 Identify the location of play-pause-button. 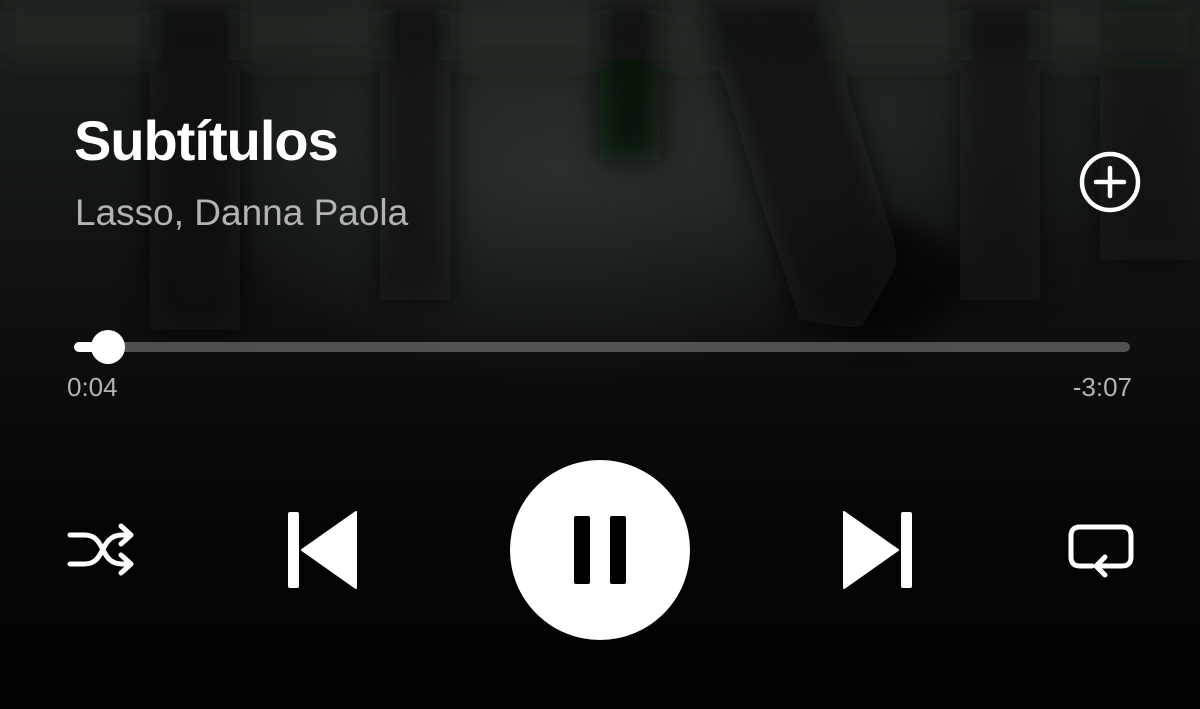
(600, 550).